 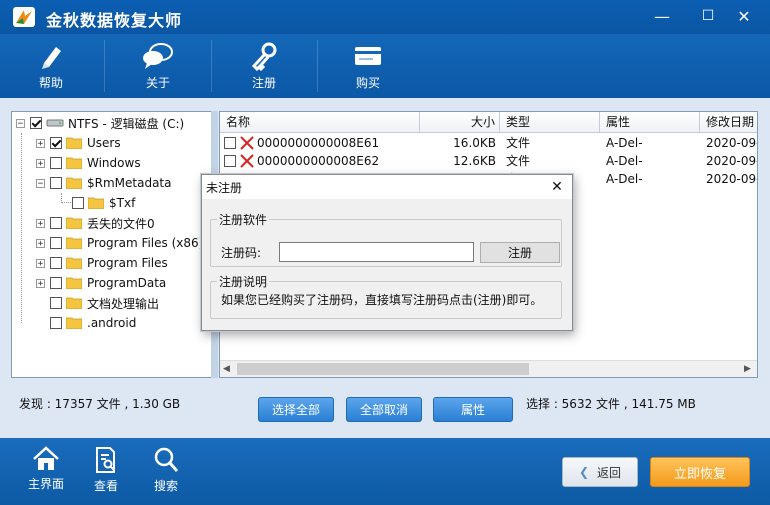 What do you see at coordinates (367, 83) in the screenshot?
I see `toolbar-buy-label: 购买` at bounding box center [367, 83].